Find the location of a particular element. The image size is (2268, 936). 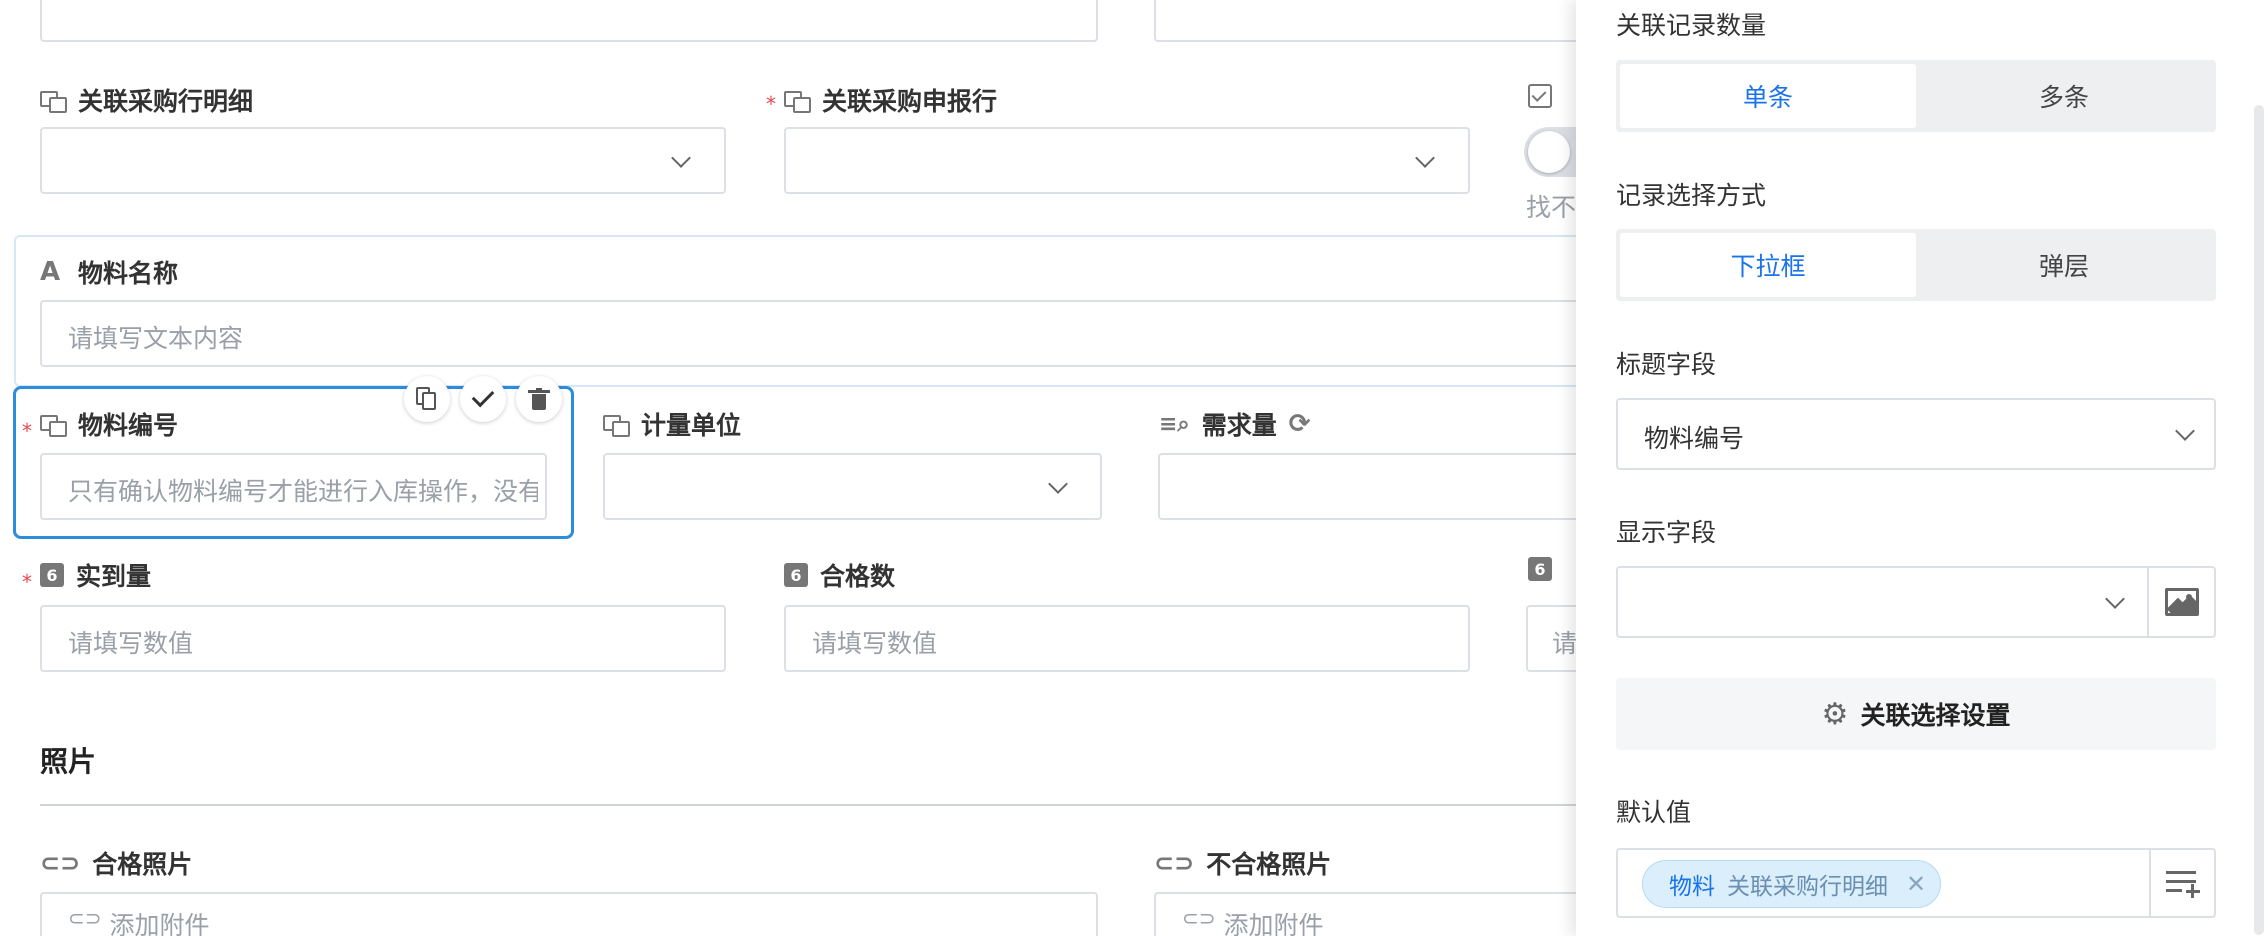

select-mode-dropdown: 下拉框 is located at coordinates (1768, 265).